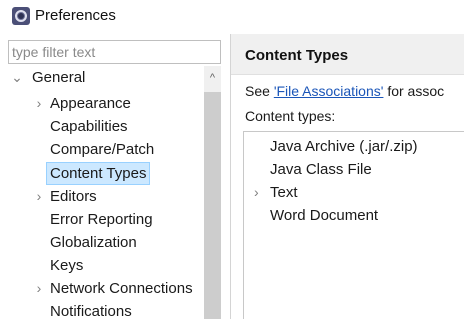 Image resolution: width=464 pixels, height=319 pixels. Describe the element at coordinates (230, 176) in the screenshot. I see `sash-divider` at that location.